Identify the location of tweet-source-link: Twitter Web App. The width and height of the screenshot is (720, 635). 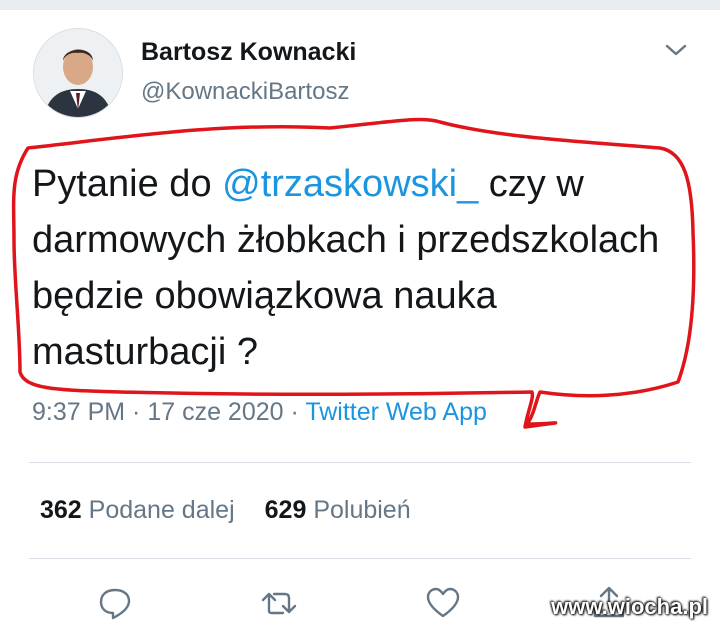
(396, 412).